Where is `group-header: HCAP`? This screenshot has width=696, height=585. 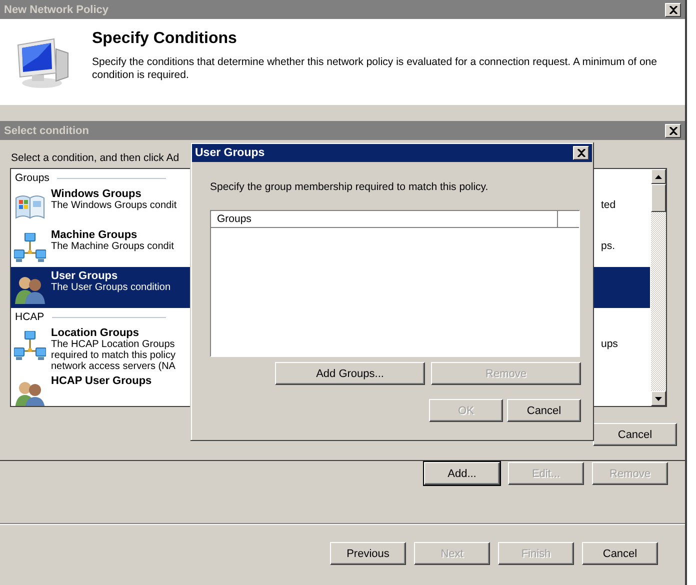
group-header: HCAP is located at coordinates (30, 317).